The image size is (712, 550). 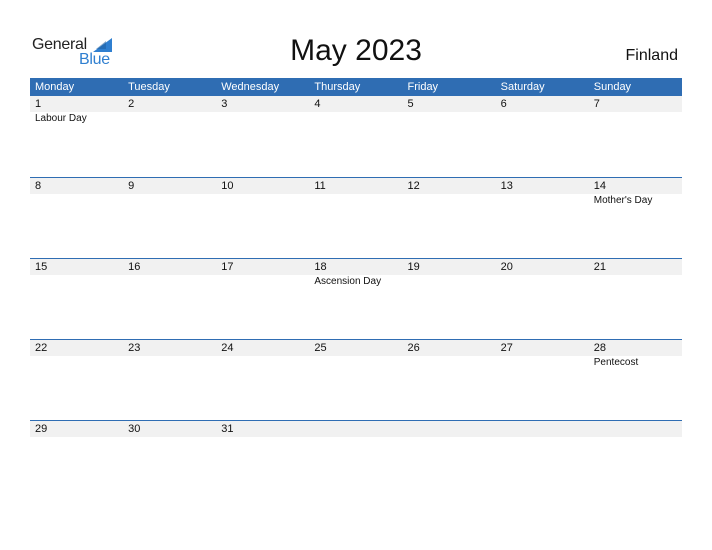 I want to click on day-cell: 13, so click(x=542, y=186).